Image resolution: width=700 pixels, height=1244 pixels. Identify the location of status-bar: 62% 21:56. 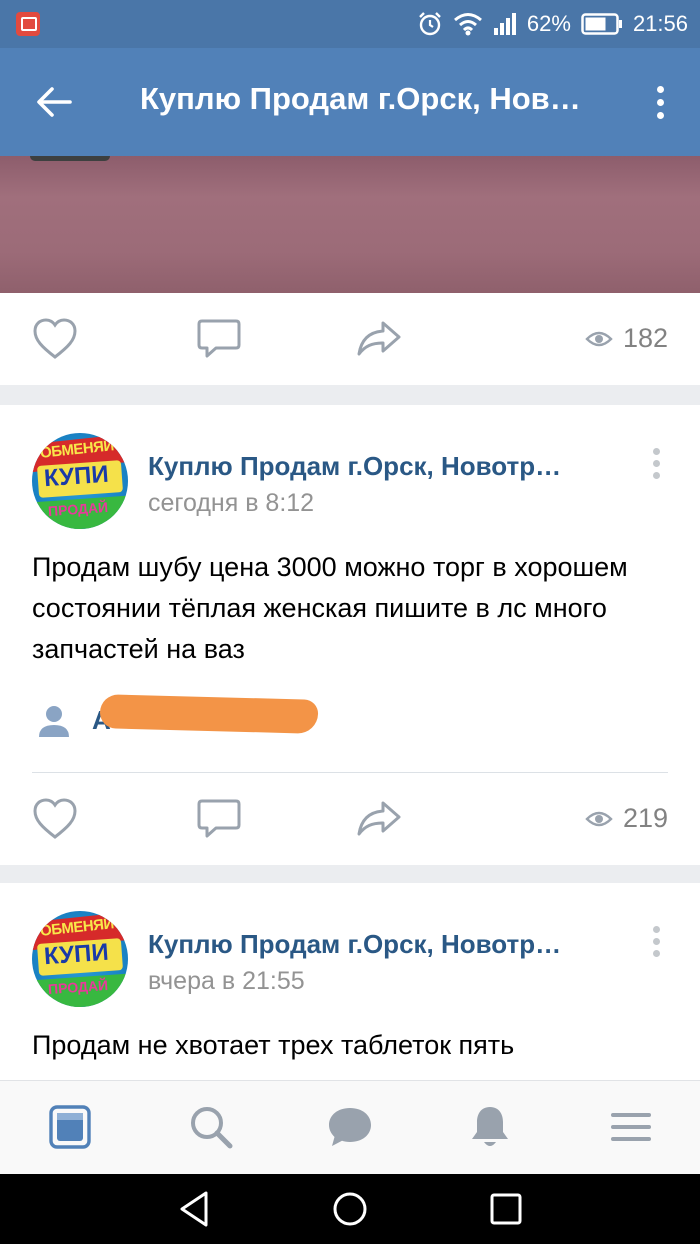
(350, 24).